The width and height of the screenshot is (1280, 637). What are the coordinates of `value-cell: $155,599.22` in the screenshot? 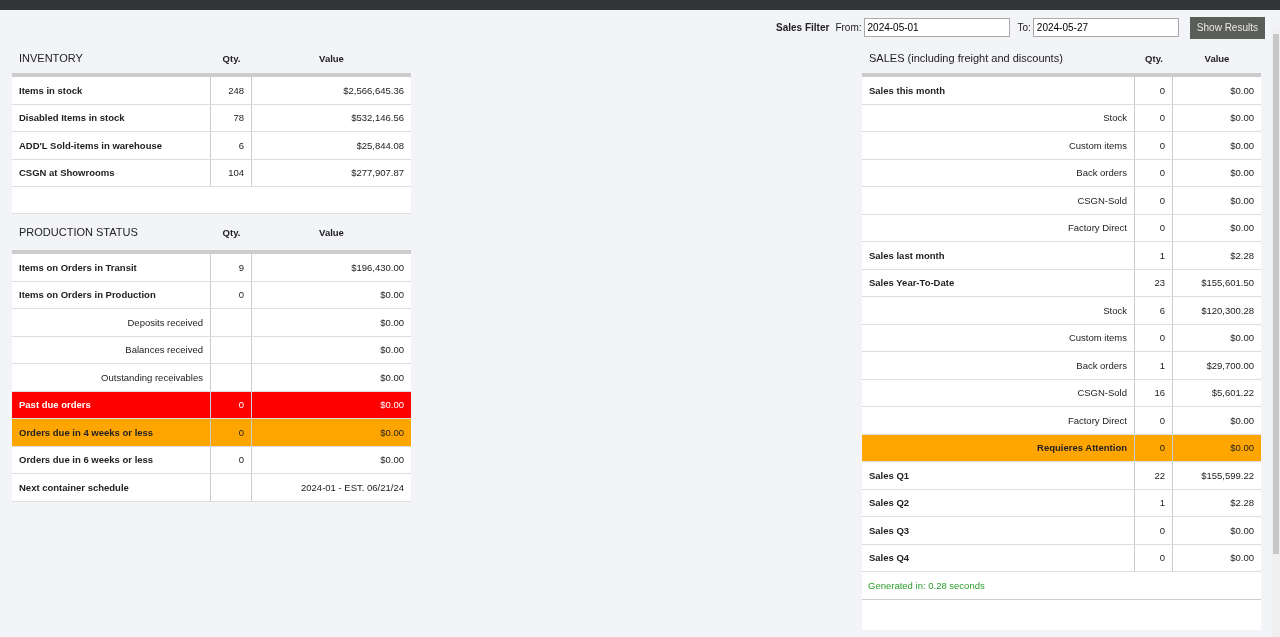 It's located at (1227, 475).